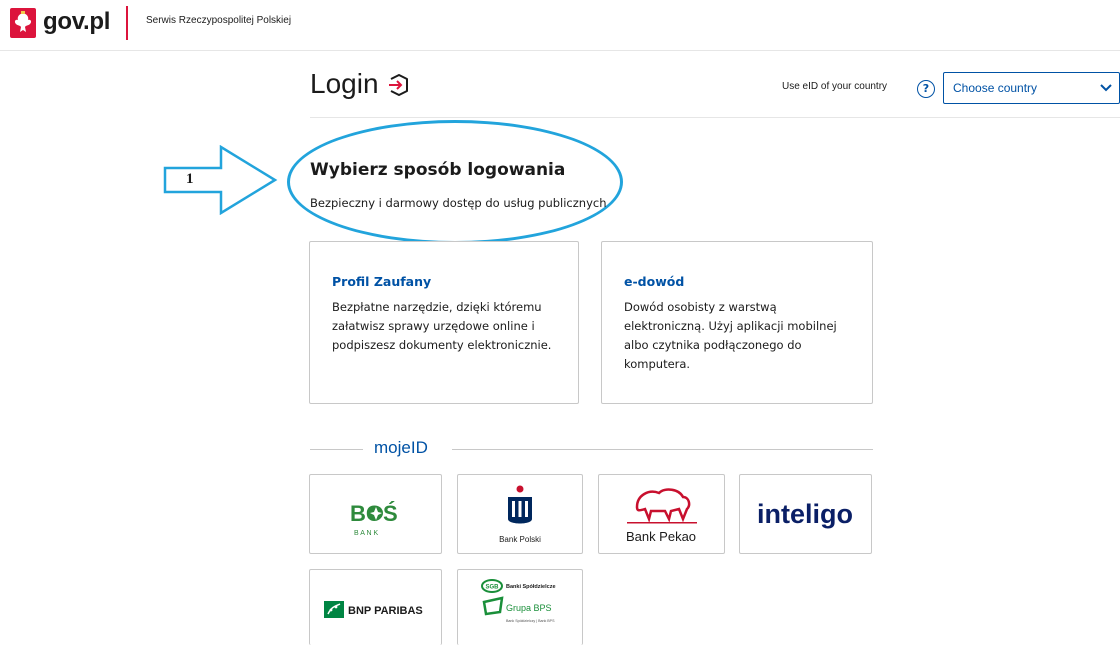  What do you see at coordinates (382, 281) in the screenshot?
I see `card-title: Profil Zaufany` at bounding box center [382, 281].